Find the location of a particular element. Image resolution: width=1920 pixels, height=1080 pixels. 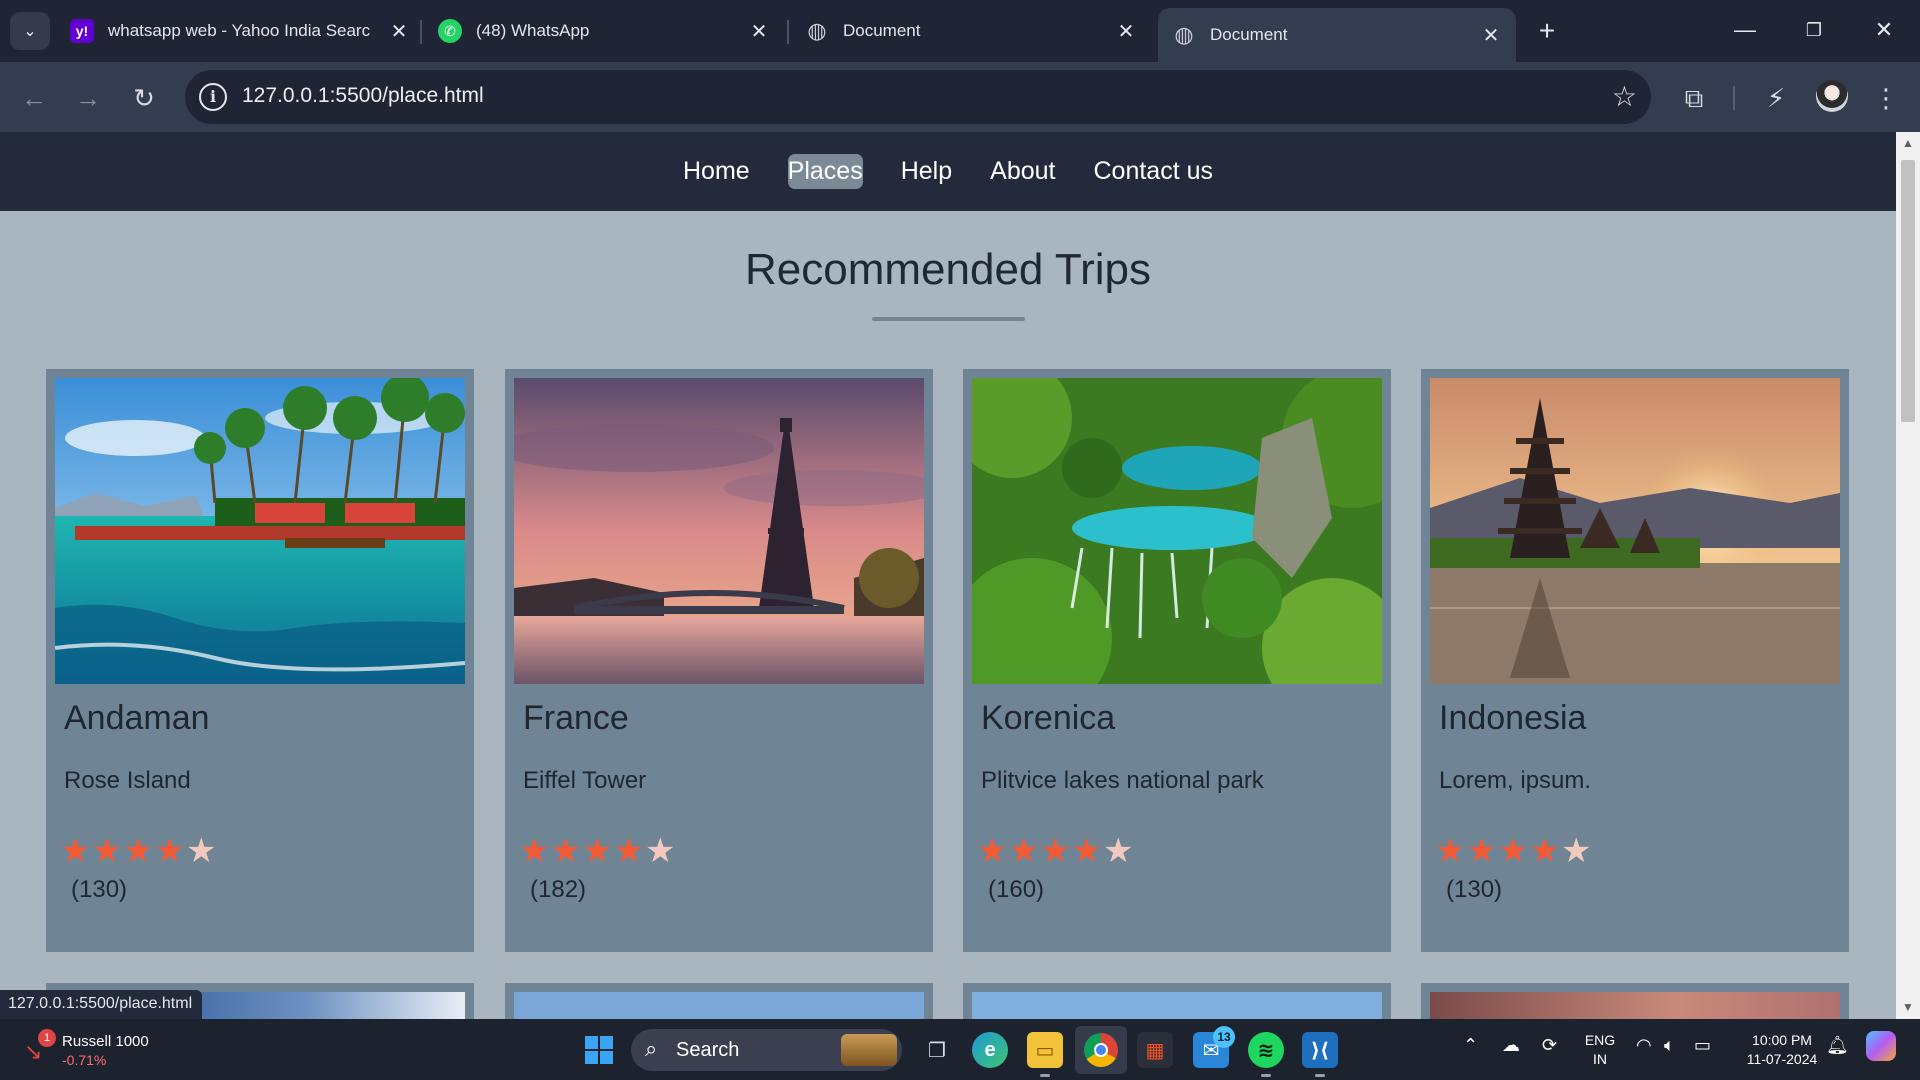

extensions-icon: ⧉ is located at coordinates (1694, 98).